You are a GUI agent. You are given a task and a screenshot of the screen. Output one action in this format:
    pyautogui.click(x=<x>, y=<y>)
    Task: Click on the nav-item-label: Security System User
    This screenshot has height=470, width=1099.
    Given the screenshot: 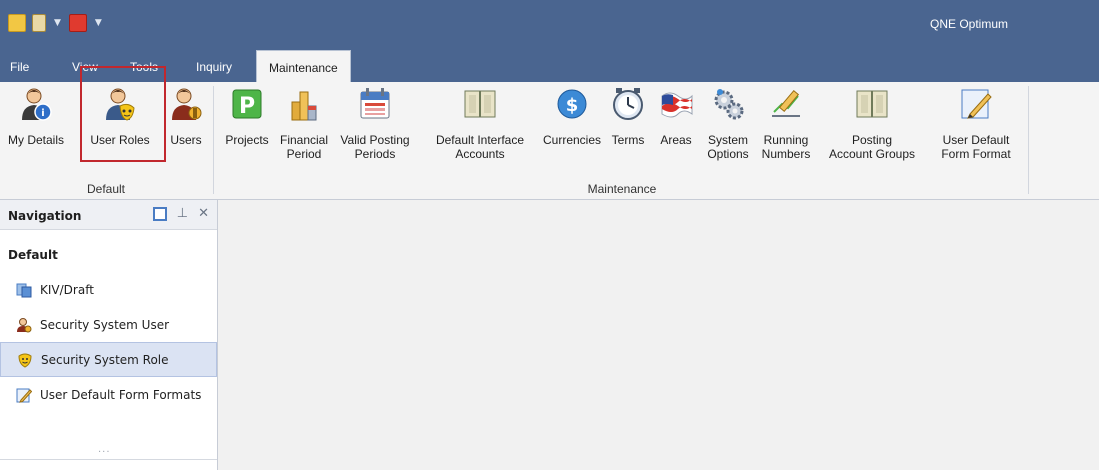 What is the action you would take?
    pyautogui.click(x=105, y=324)
    